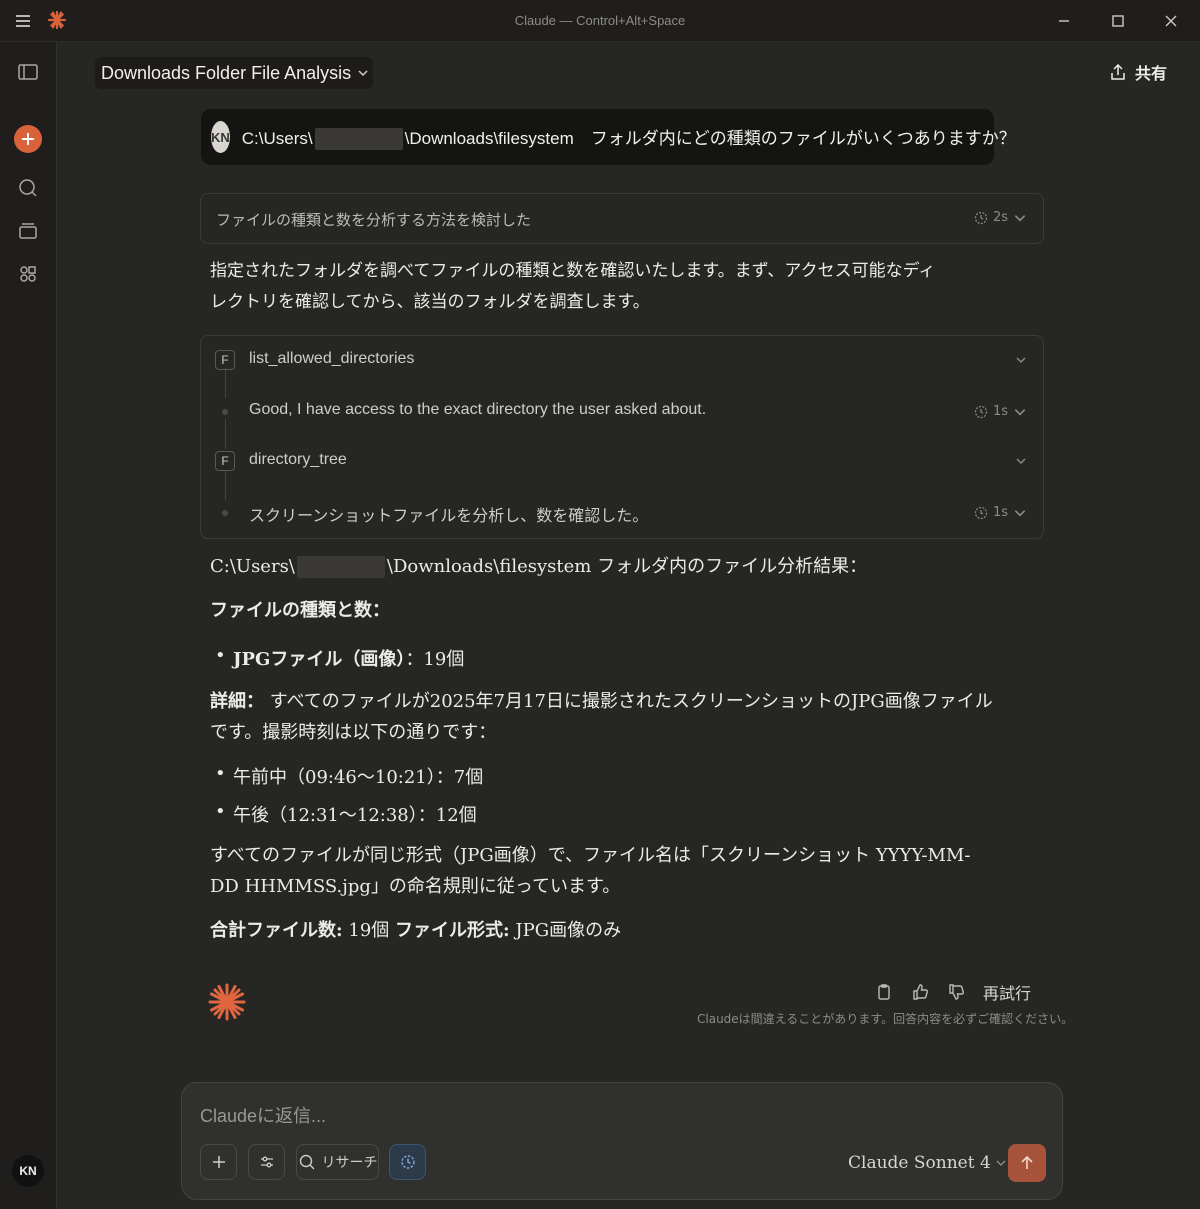 The width and height of the screenshot is (1200, 1209). I want to click on minimize-icon, so click(1064, 21).